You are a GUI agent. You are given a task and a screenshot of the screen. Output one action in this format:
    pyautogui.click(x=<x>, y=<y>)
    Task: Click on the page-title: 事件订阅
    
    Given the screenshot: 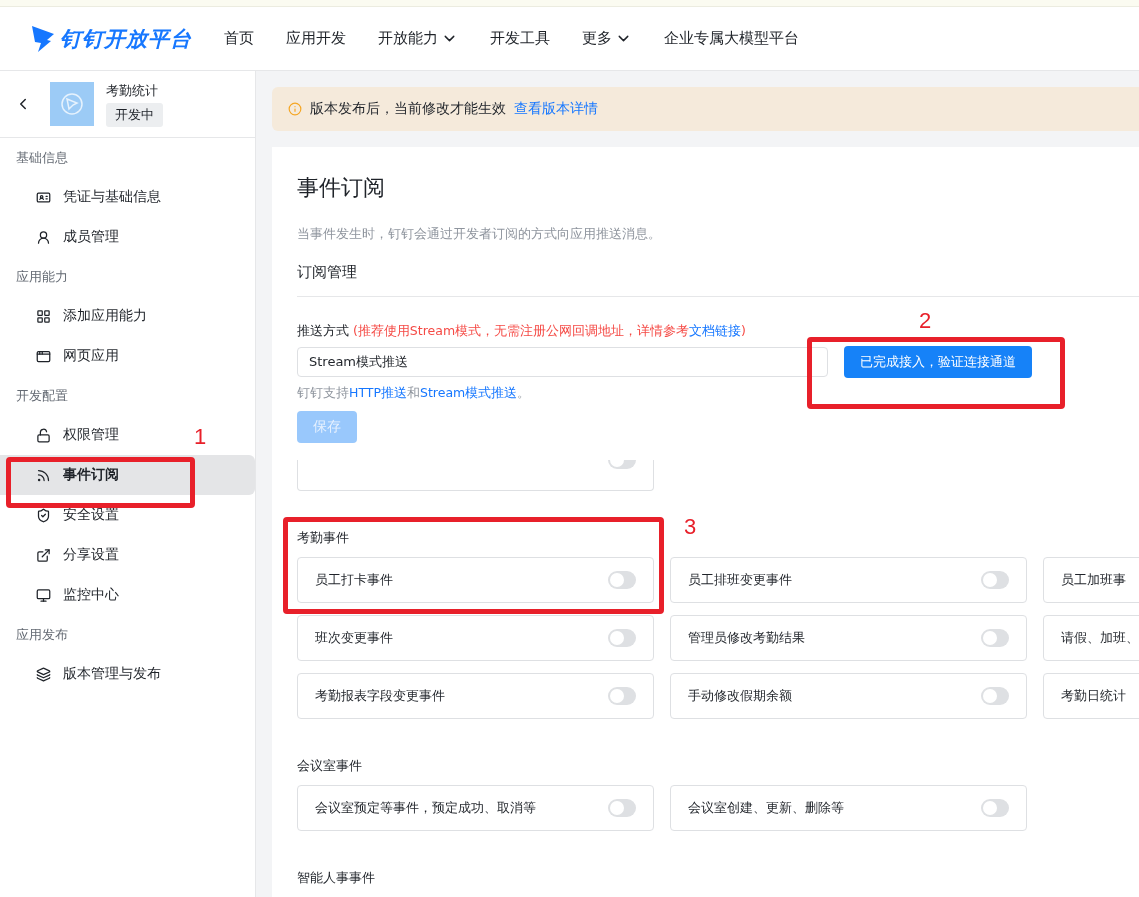 What is the action you would take?
    pyautogui.click(x=341, y=188)
    